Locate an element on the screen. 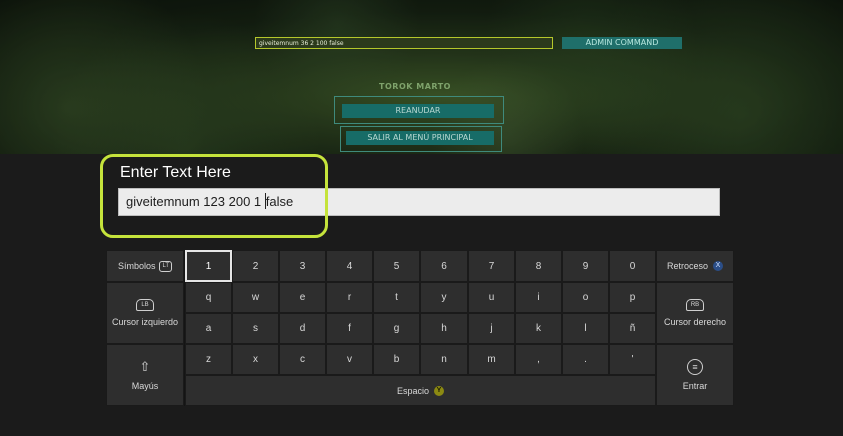 Image resolution: width=843 pixels, height=436 pixels. key-v: v is located at coordinates (349, 359).